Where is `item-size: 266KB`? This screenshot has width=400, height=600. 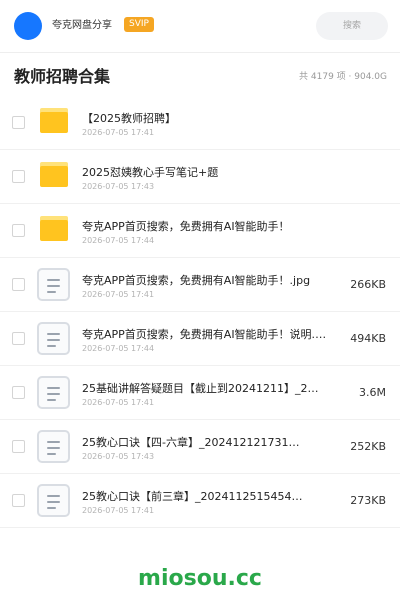
item-size: 266KB is located at coordinates (368, 284).